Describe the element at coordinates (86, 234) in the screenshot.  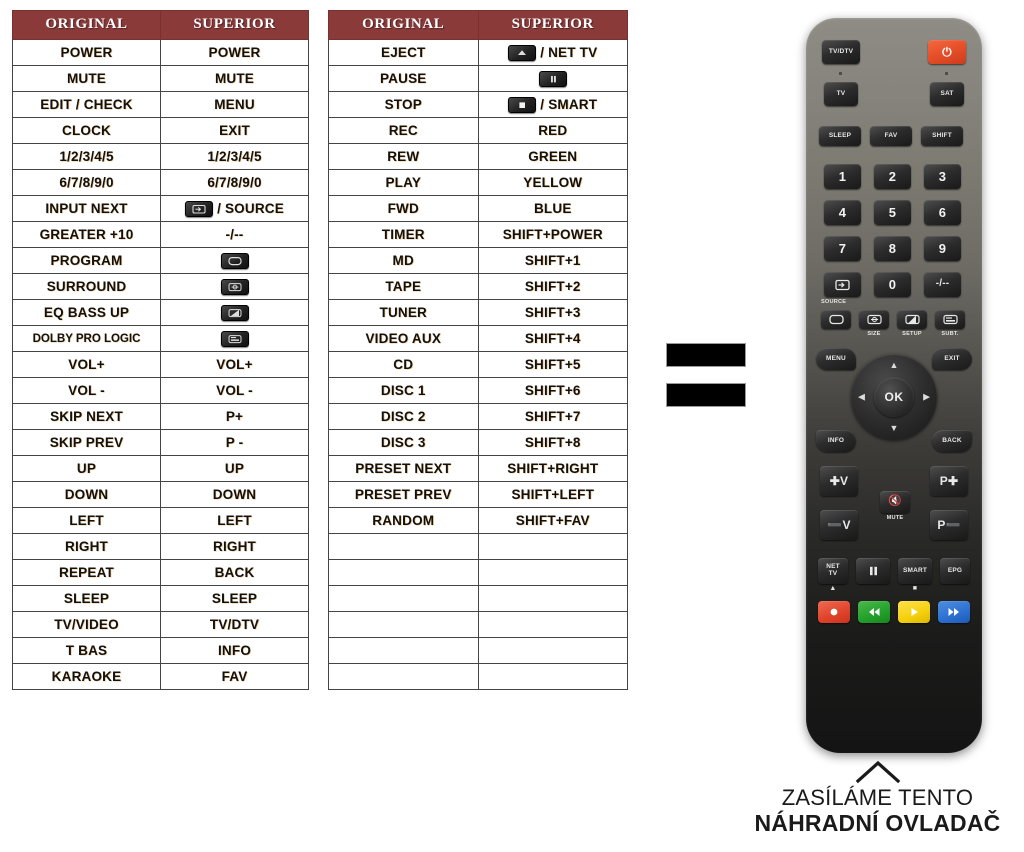
I see `cell-original: GREATER +10` at that location.